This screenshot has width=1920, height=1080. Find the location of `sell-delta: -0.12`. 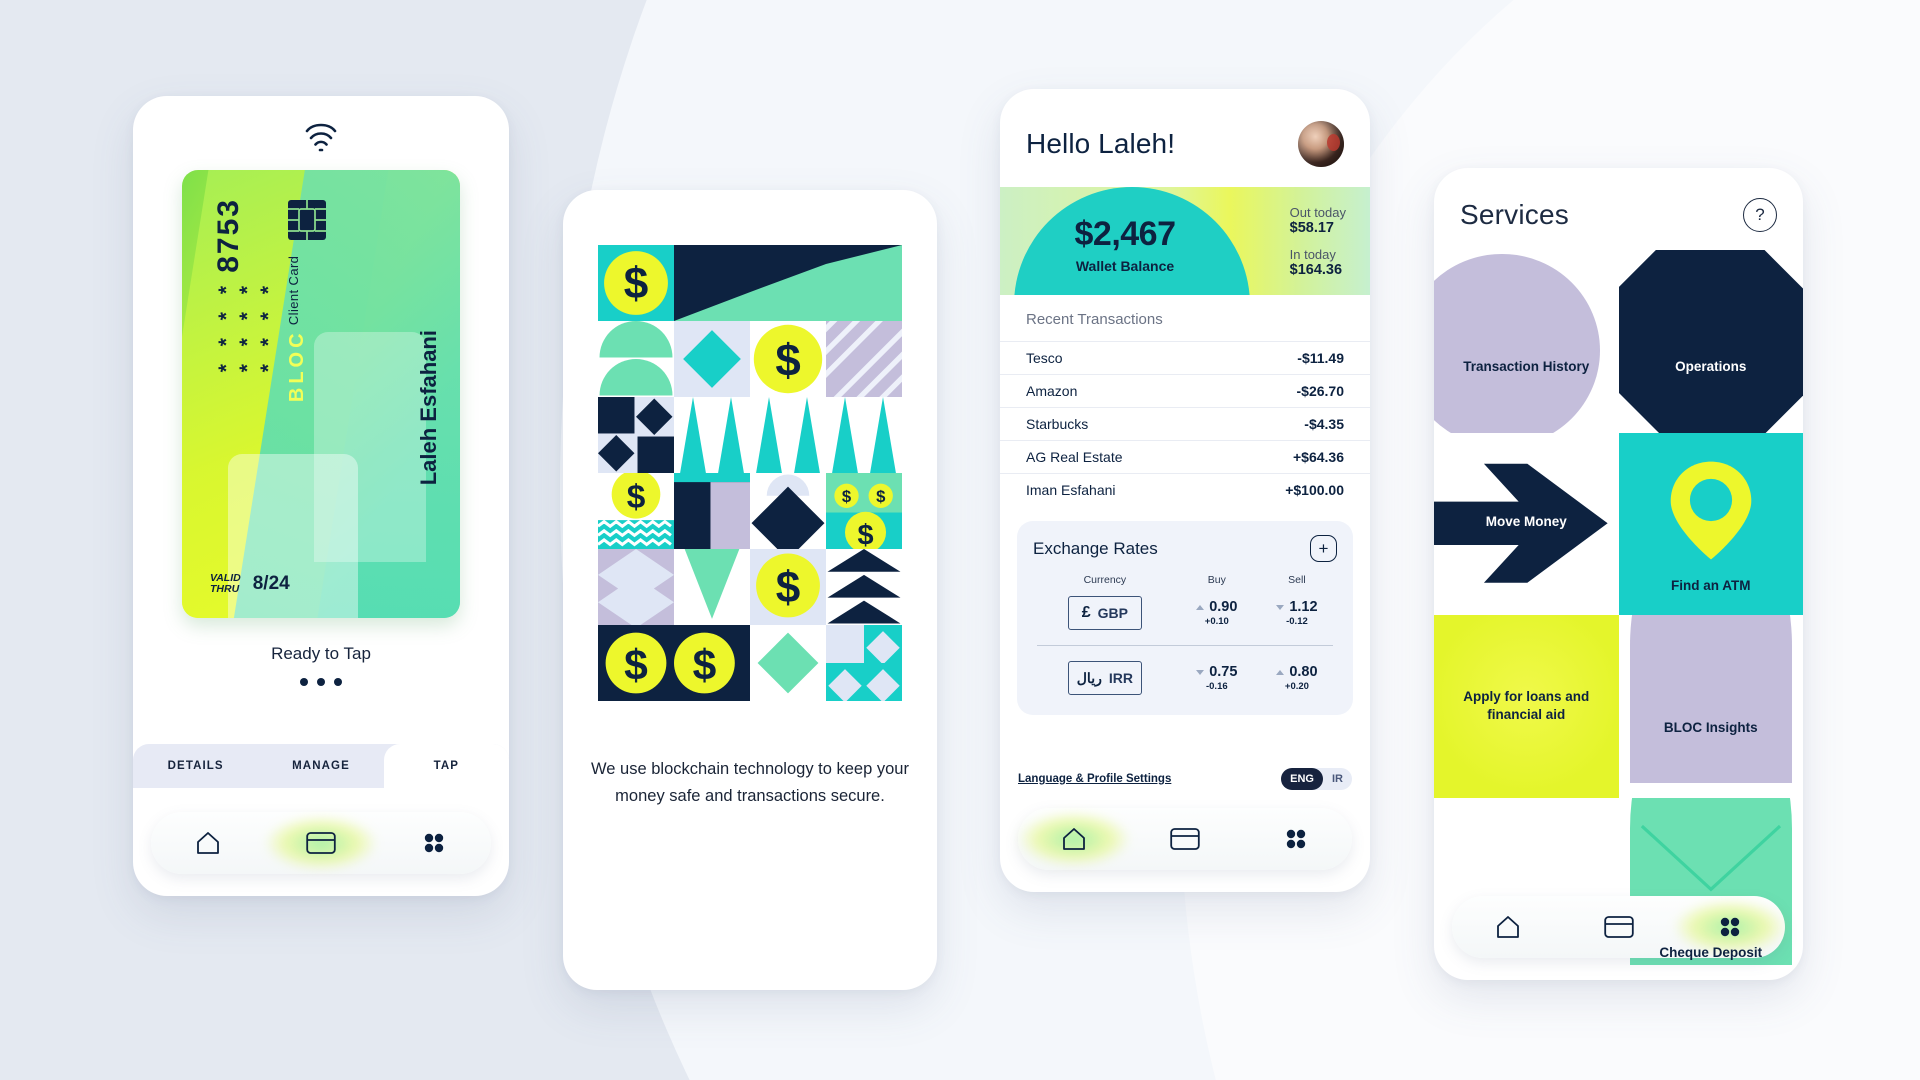

sell-delta: -0.12 is located at coordinates (1297, 621).